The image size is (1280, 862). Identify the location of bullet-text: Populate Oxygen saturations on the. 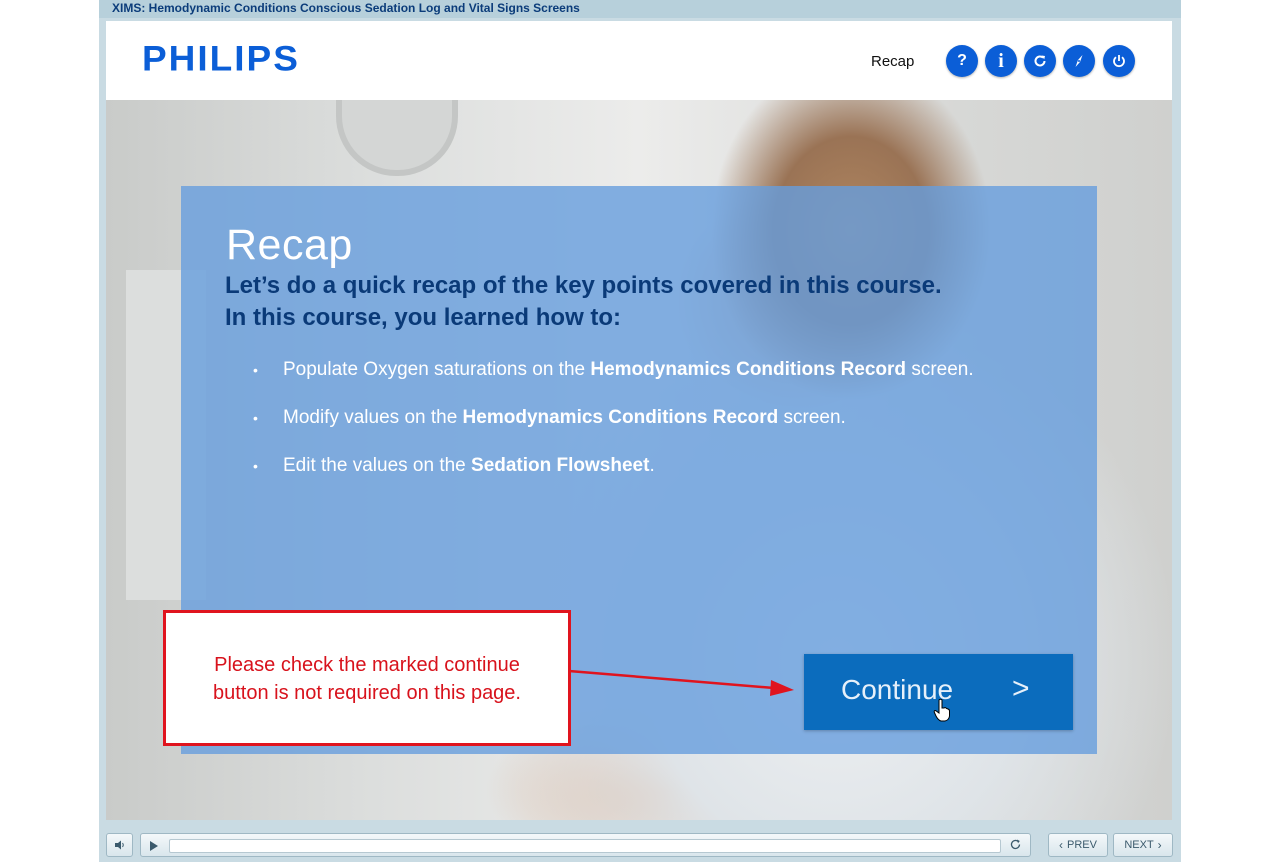
(437, 369).